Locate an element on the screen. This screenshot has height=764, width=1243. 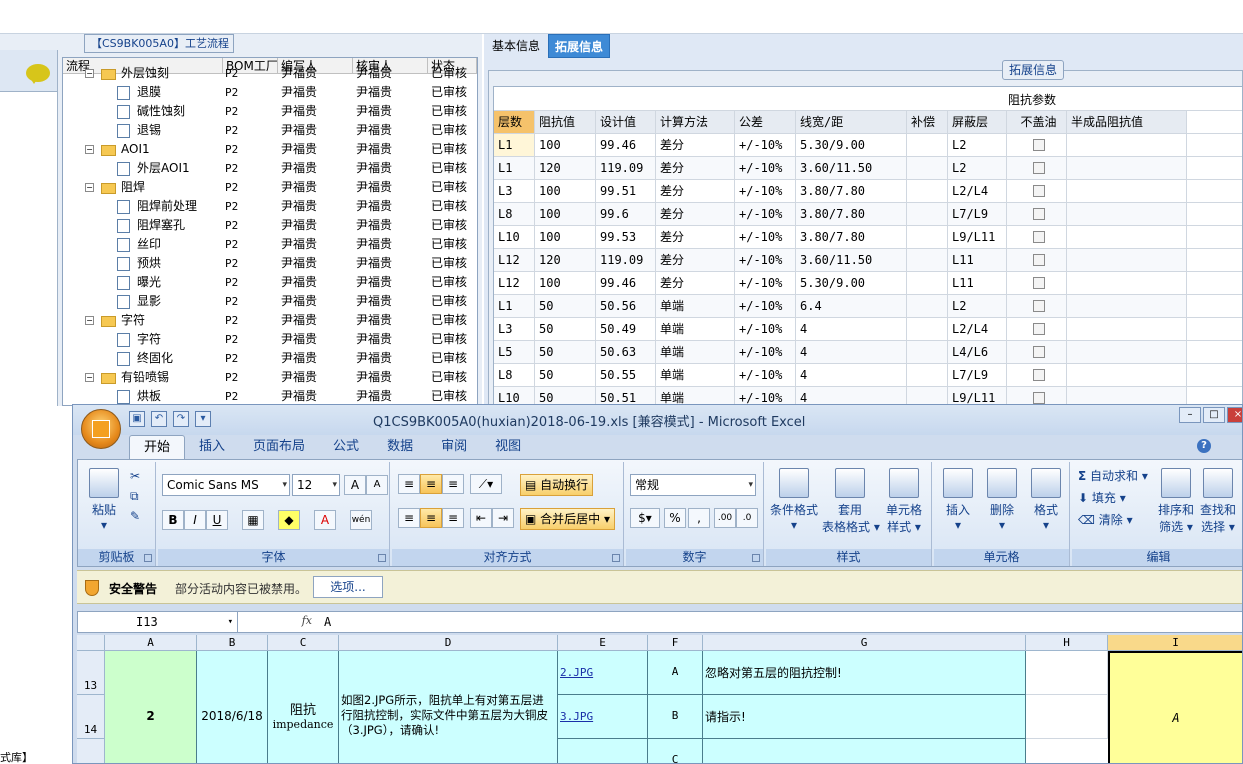
cell-e14: 3.JPG is located at coordinates (603, 717).